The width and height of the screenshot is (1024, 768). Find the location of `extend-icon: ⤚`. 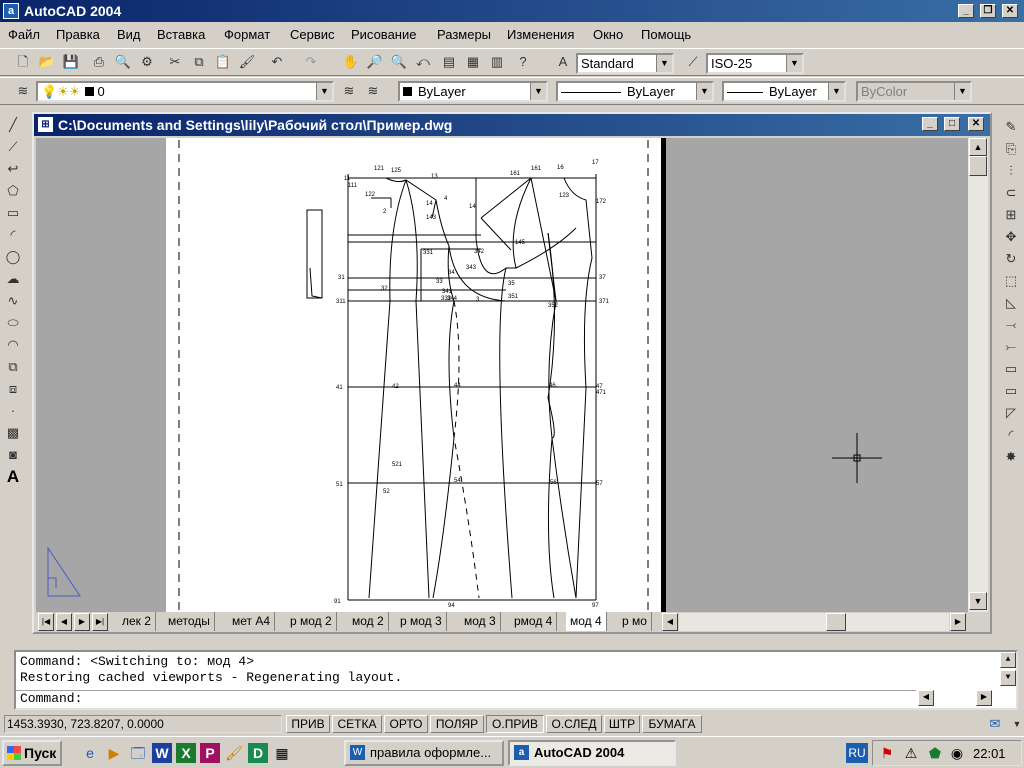

extend-icon: ⤚ is located at coordinates (1011, 347).